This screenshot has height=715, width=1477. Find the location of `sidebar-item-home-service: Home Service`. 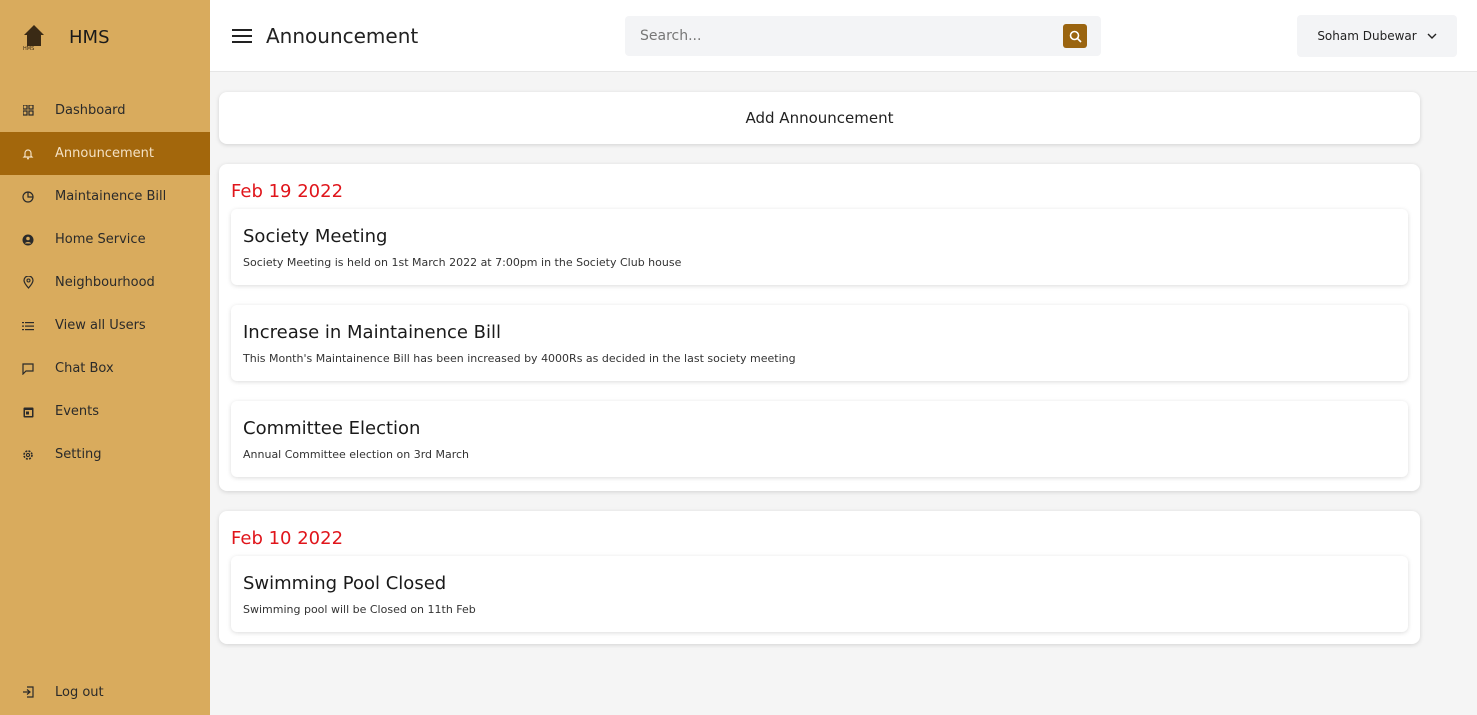

sidebar-item-home-service: Home Service is located at coordinates (105, 239).